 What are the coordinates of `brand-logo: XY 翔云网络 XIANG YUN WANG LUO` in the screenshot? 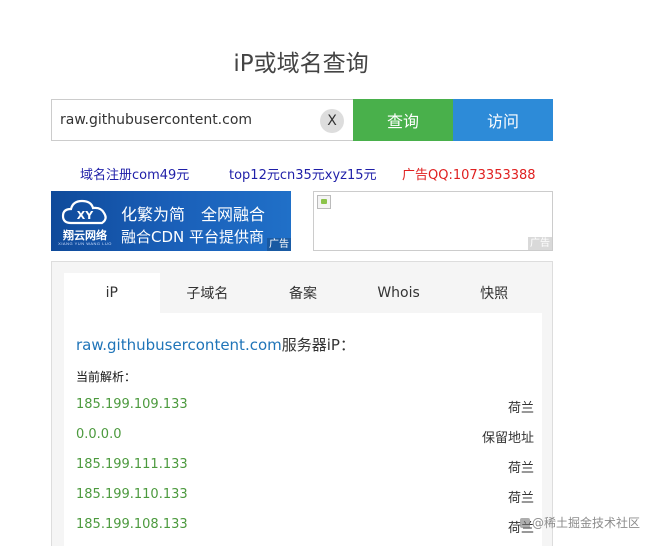 It's located at (85, 221).